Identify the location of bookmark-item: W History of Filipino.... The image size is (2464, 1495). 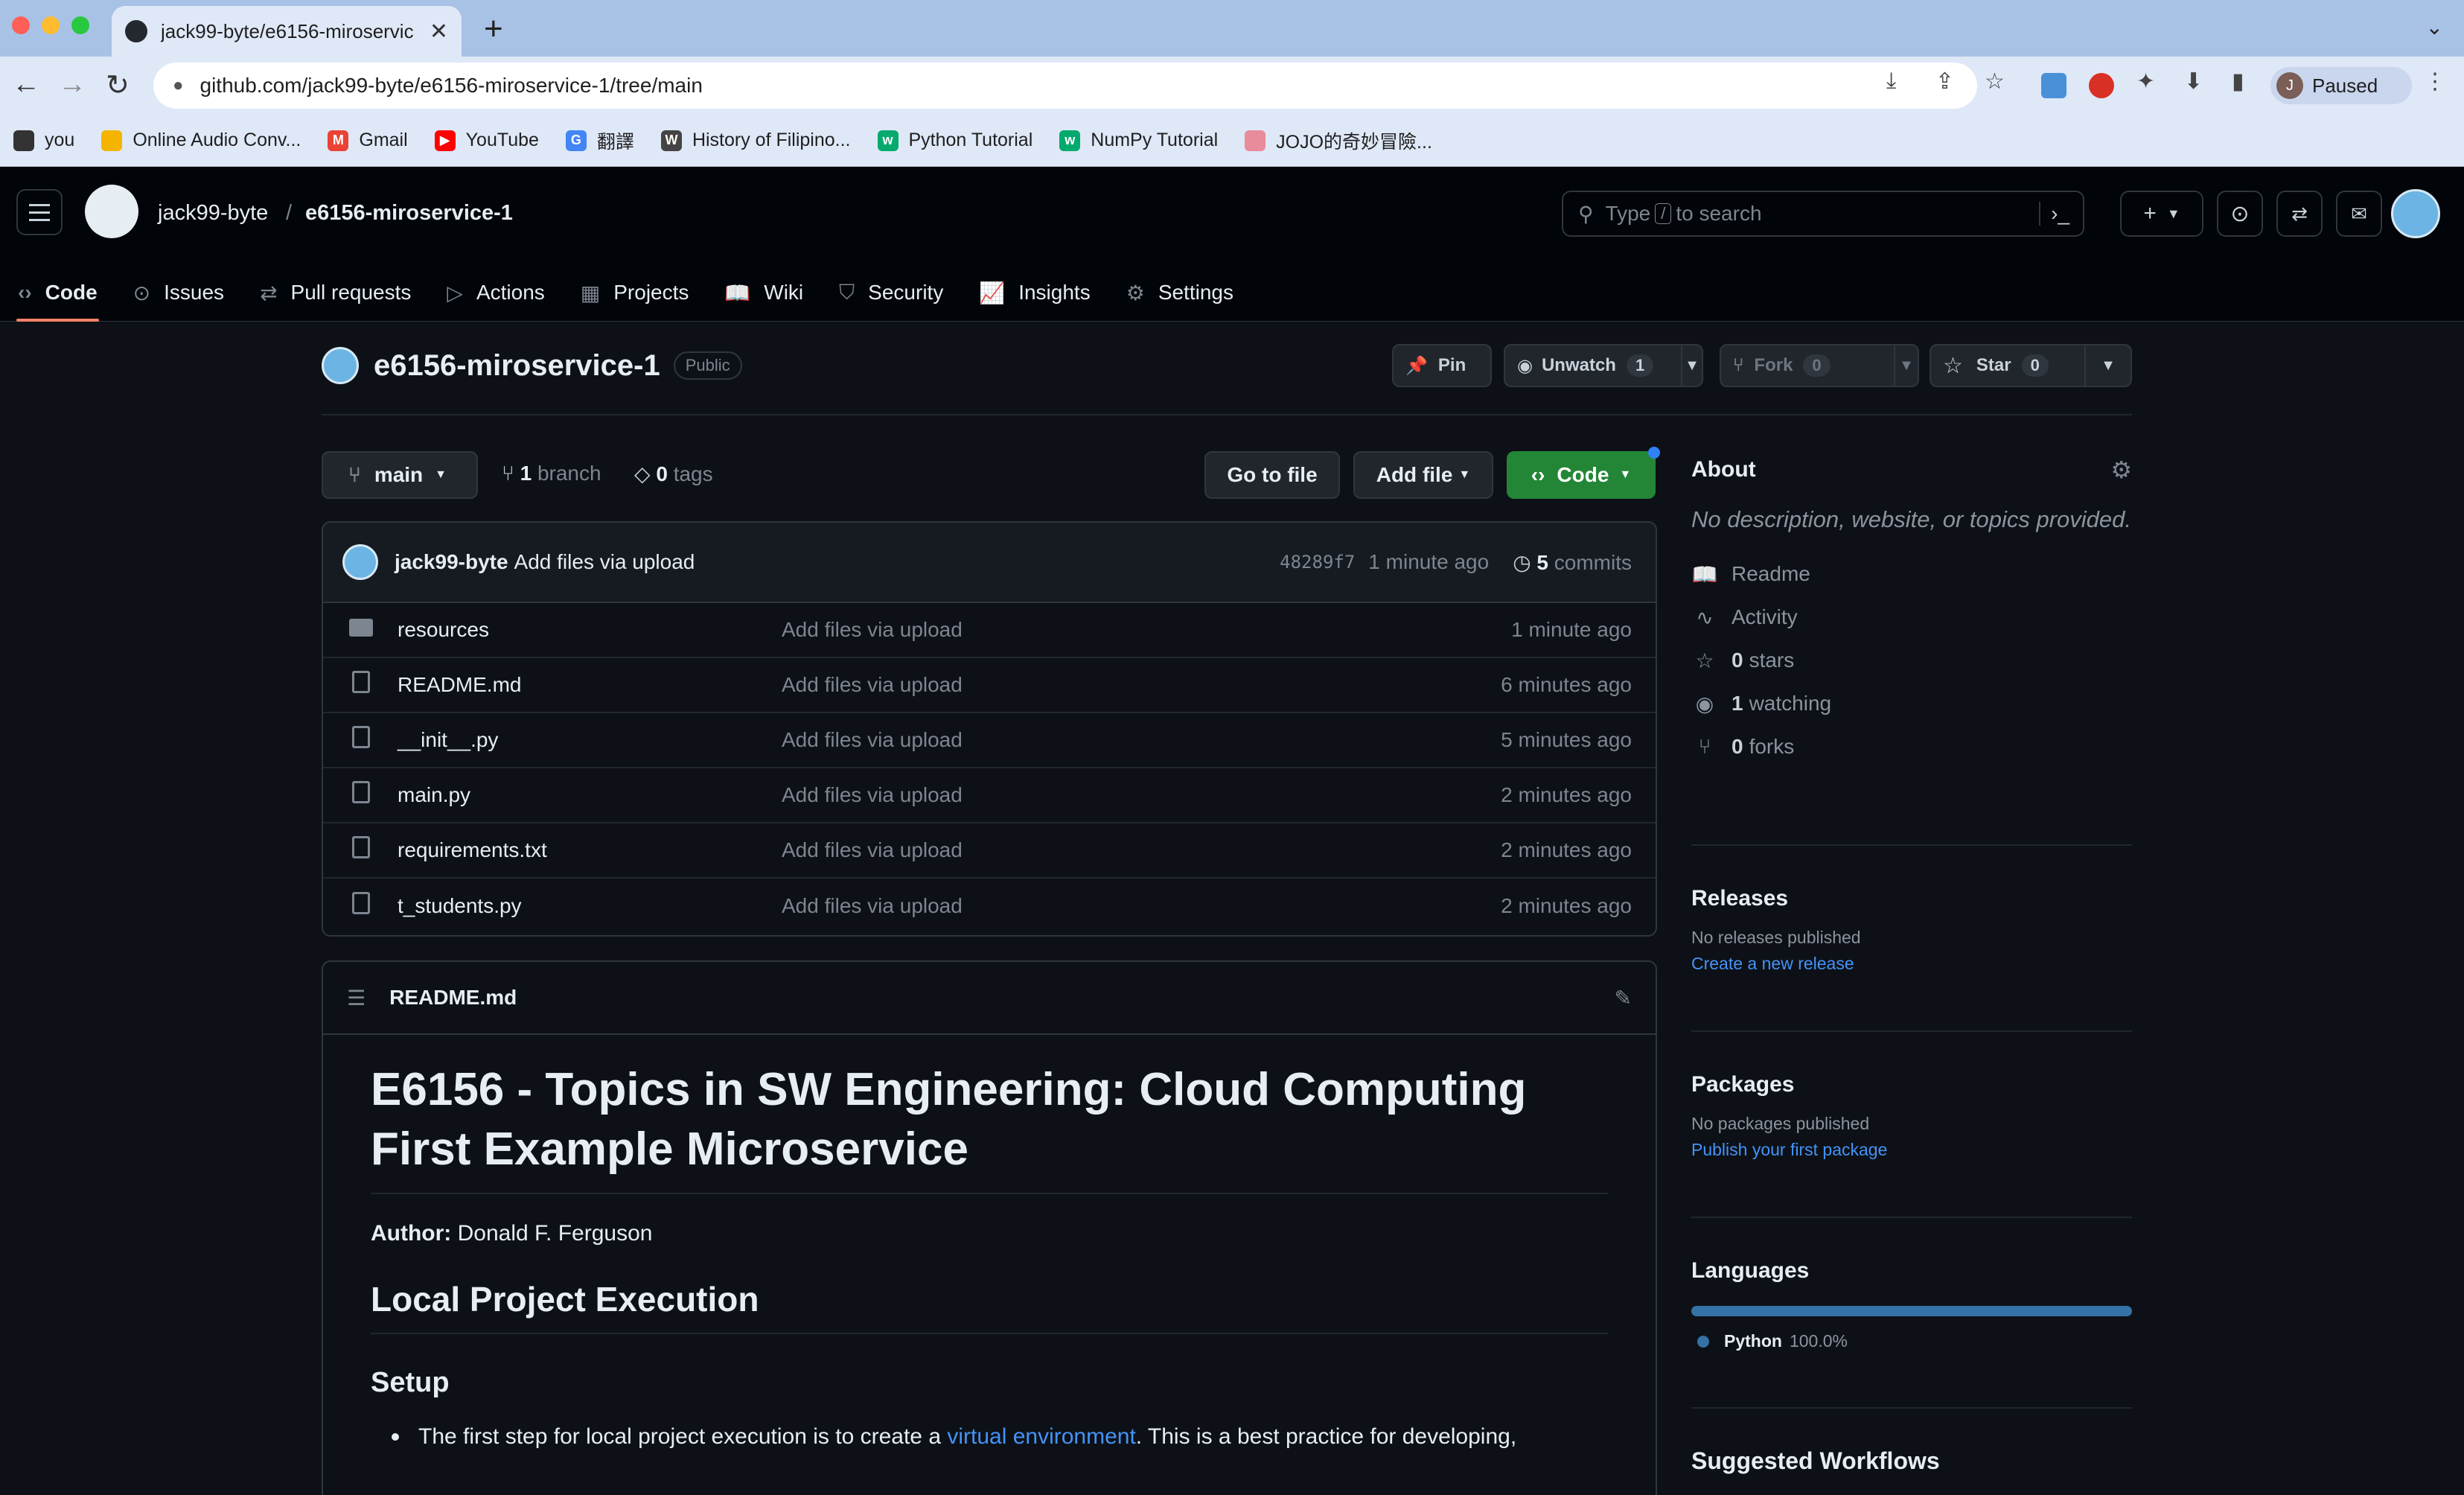
(756, 140).